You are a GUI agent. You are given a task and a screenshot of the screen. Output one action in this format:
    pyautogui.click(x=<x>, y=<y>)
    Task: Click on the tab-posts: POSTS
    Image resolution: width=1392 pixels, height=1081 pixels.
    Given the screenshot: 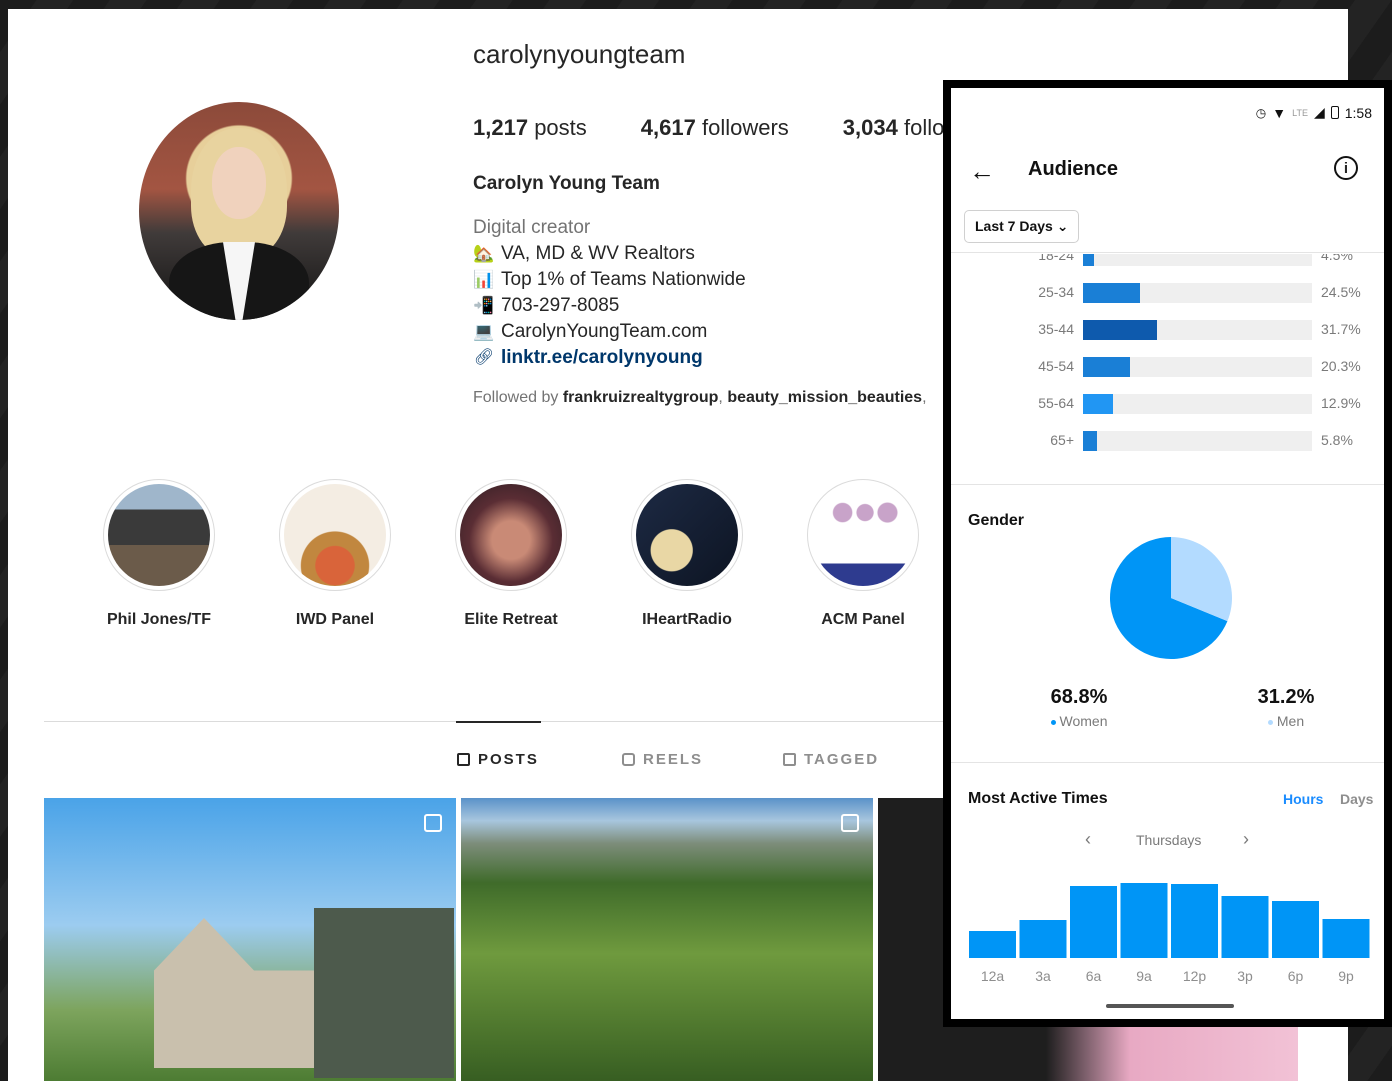 What is the action you would take?
    pyautogui.click(x=498, y=759)
    